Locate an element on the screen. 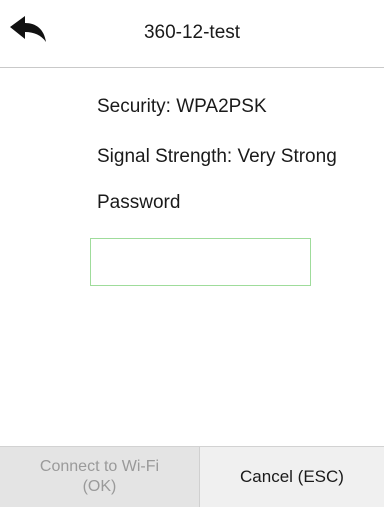  signal-strength-row: Signal Strength: Very Strong is located at coordinates (232, 156).